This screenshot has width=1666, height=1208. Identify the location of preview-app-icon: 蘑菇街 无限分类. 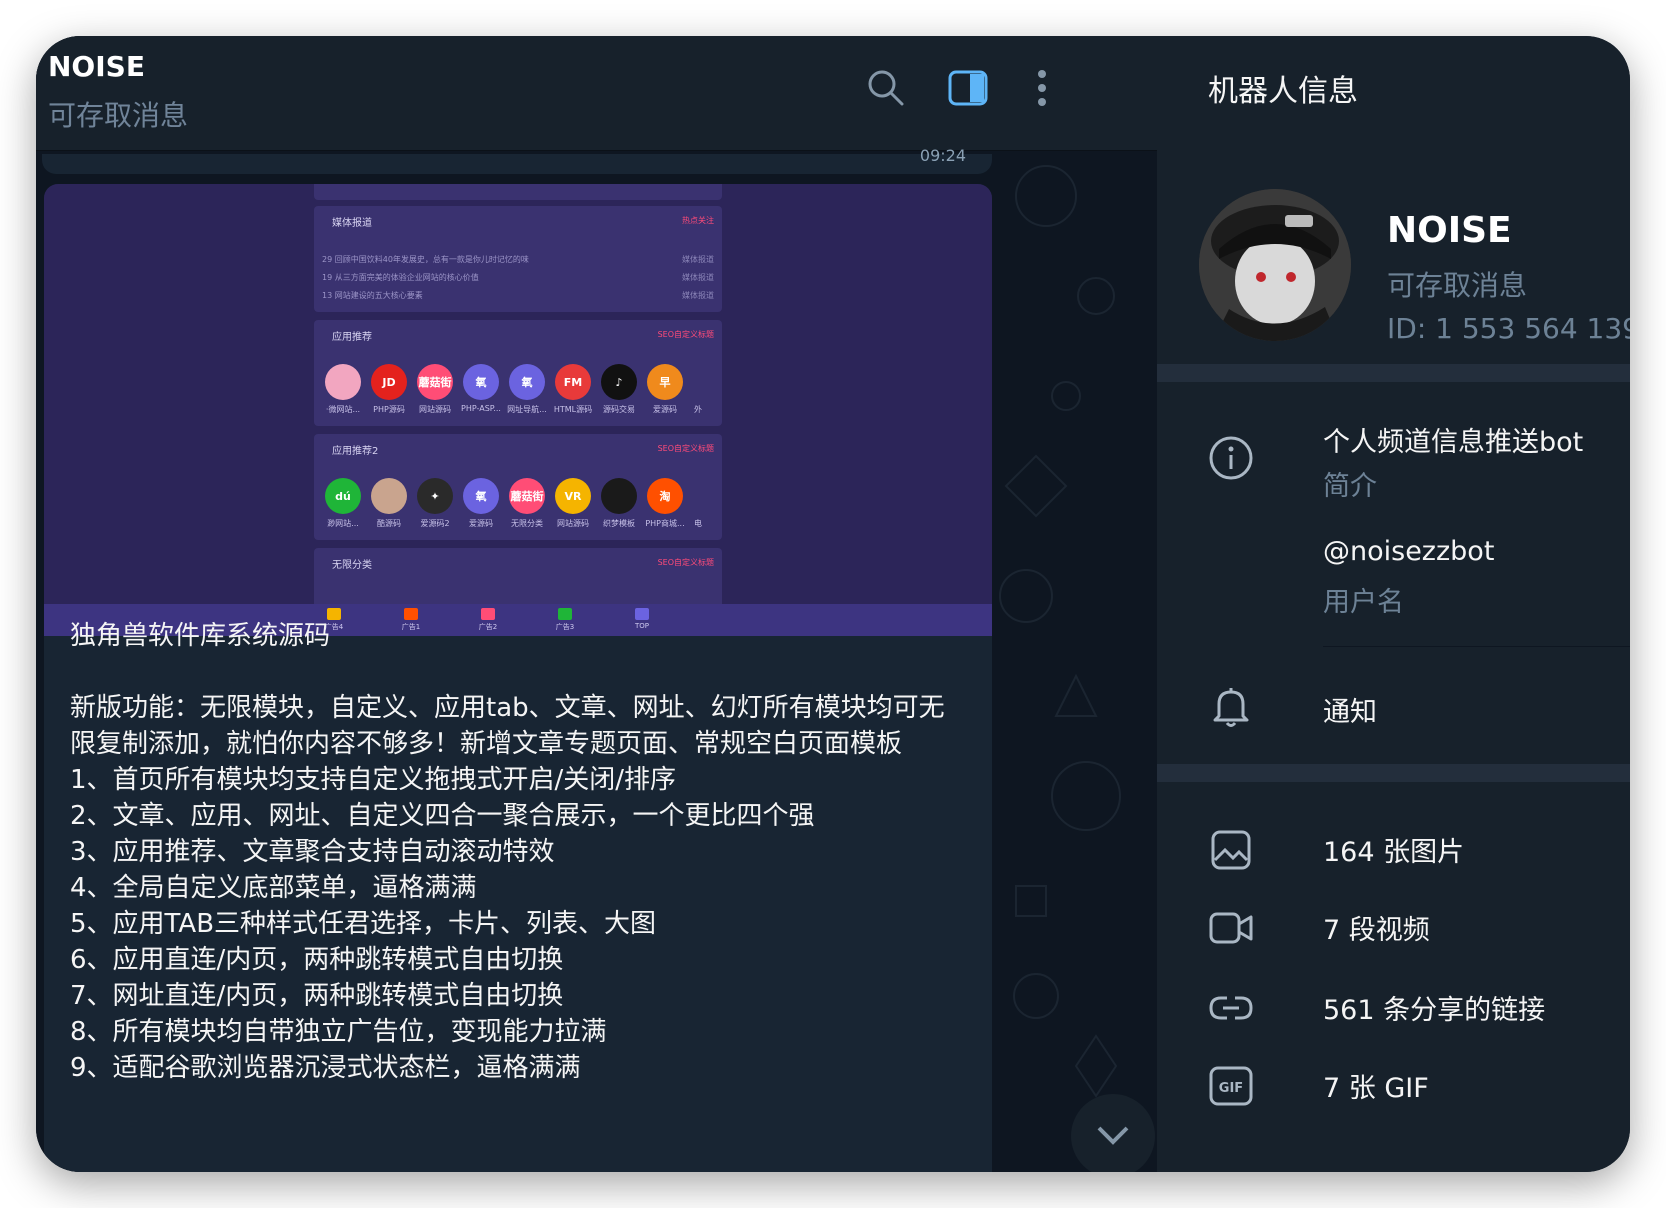
(527, 503).